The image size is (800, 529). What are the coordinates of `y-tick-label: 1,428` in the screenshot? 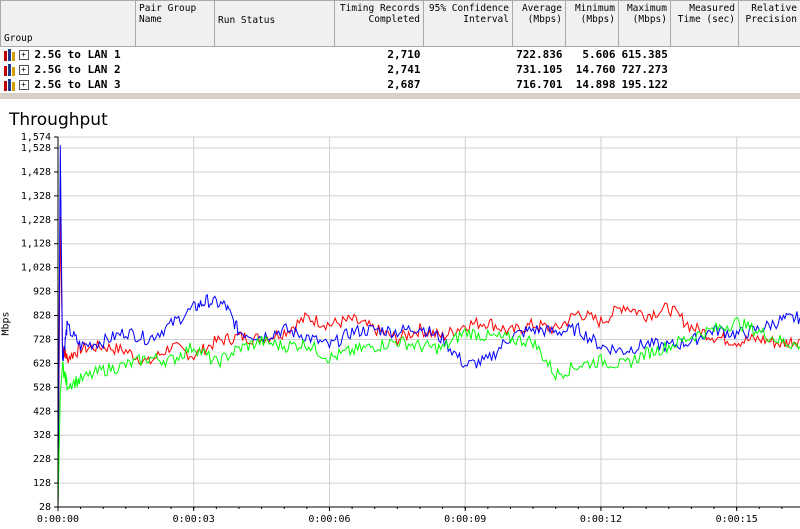 It's located at (36, 172).